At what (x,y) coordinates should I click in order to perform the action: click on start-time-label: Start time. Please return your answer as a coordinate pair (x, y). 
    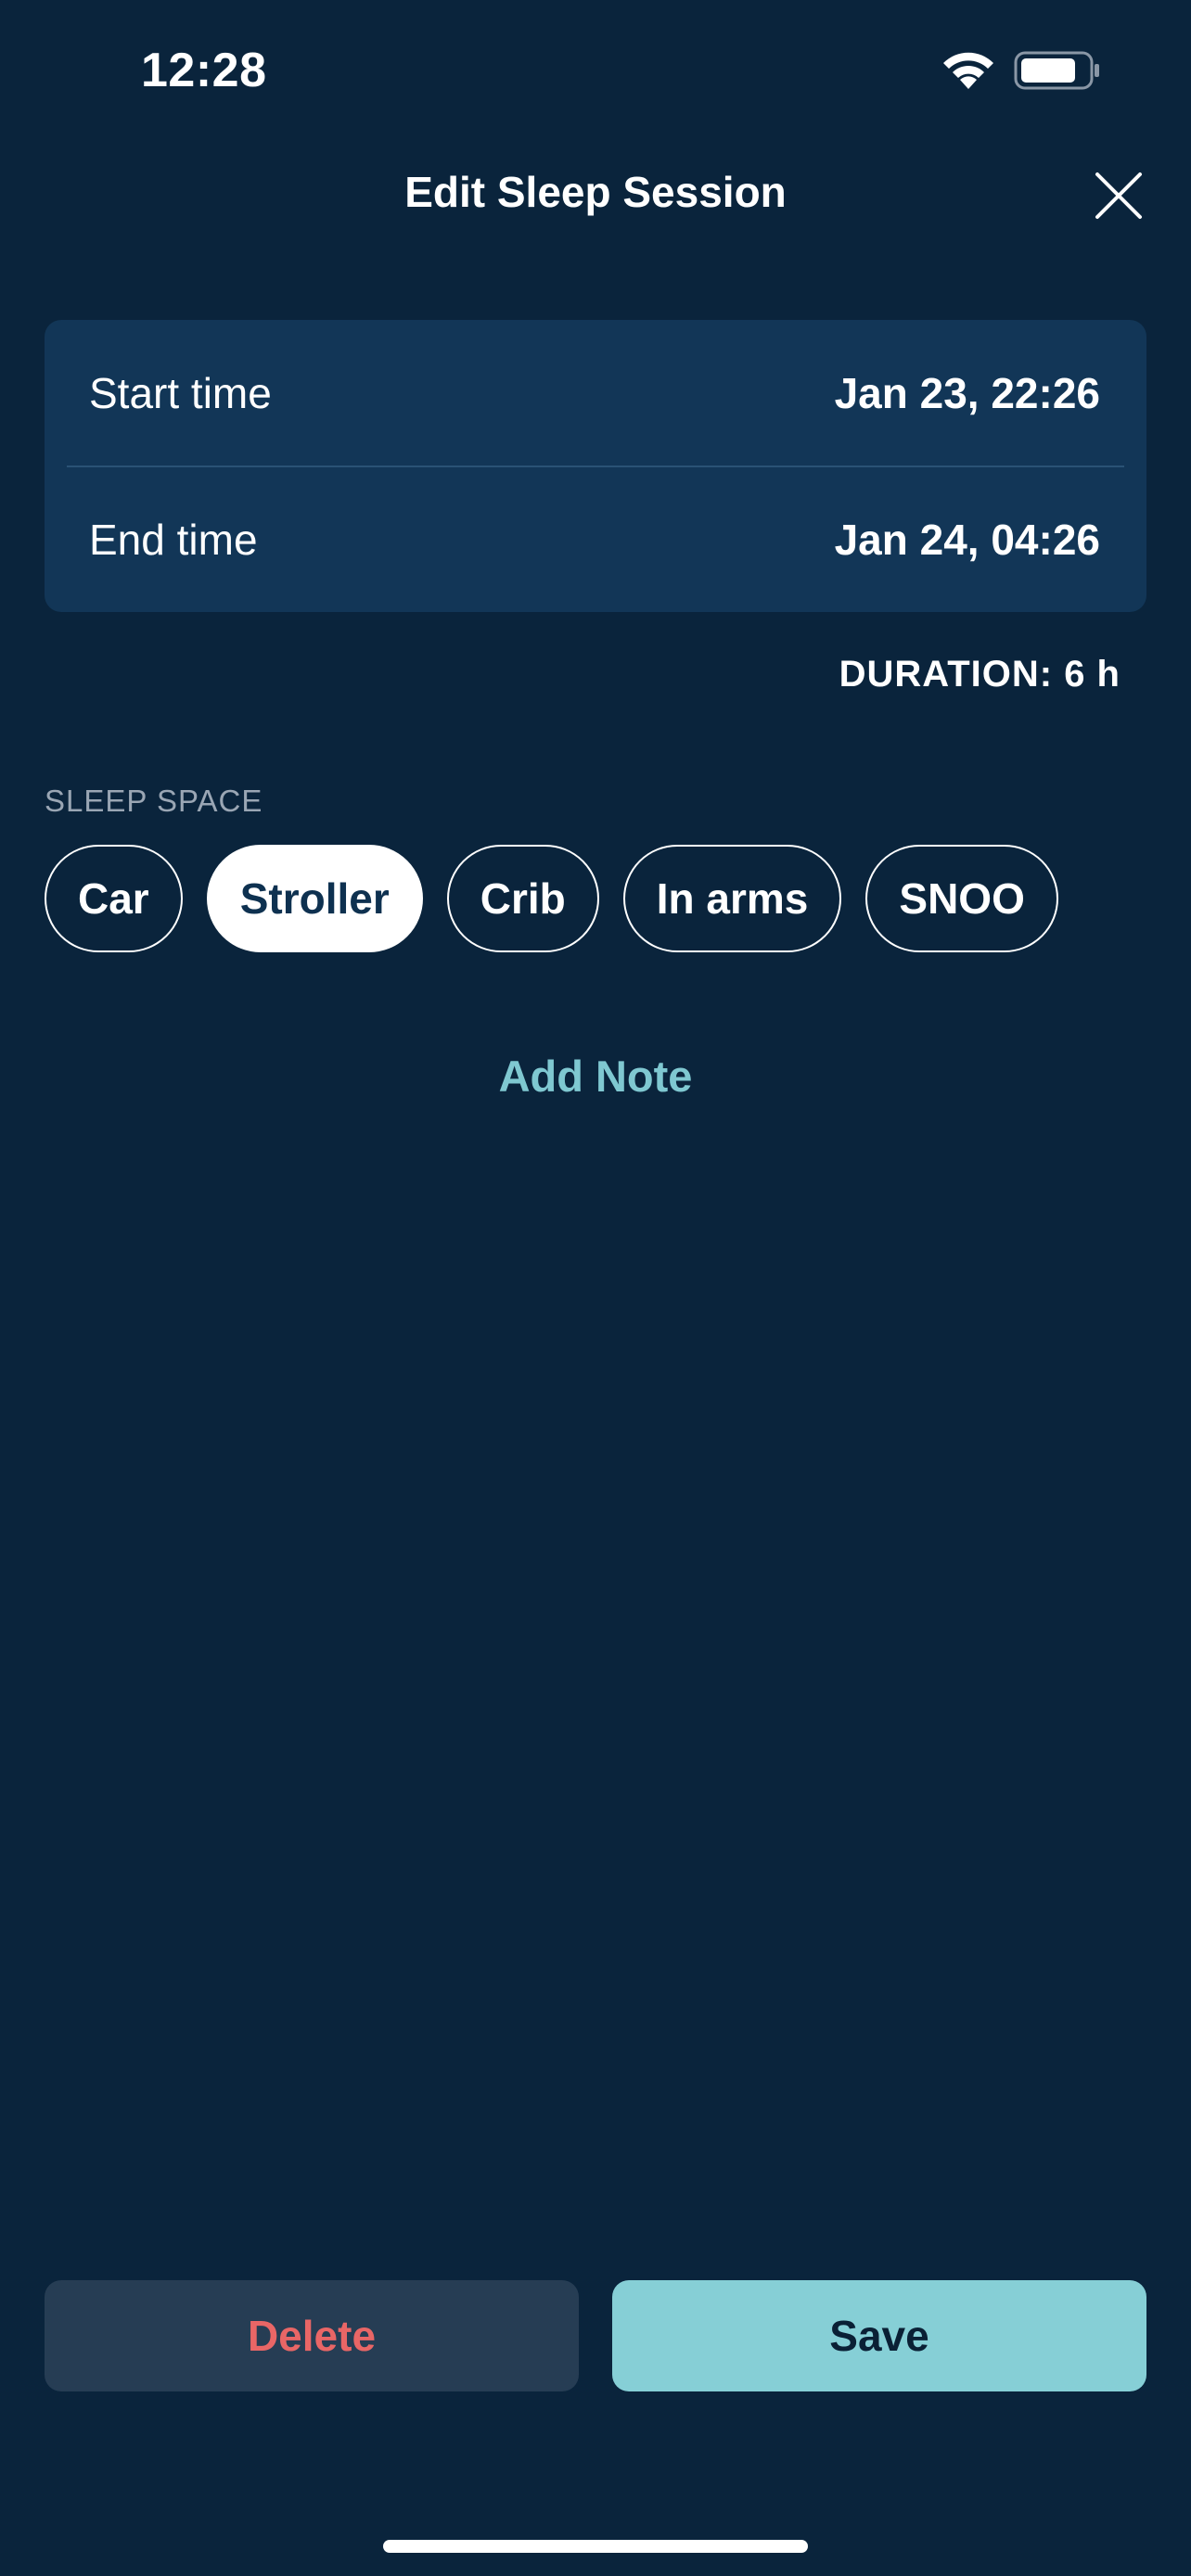
    Looking at the image, I should click on (180, 393).